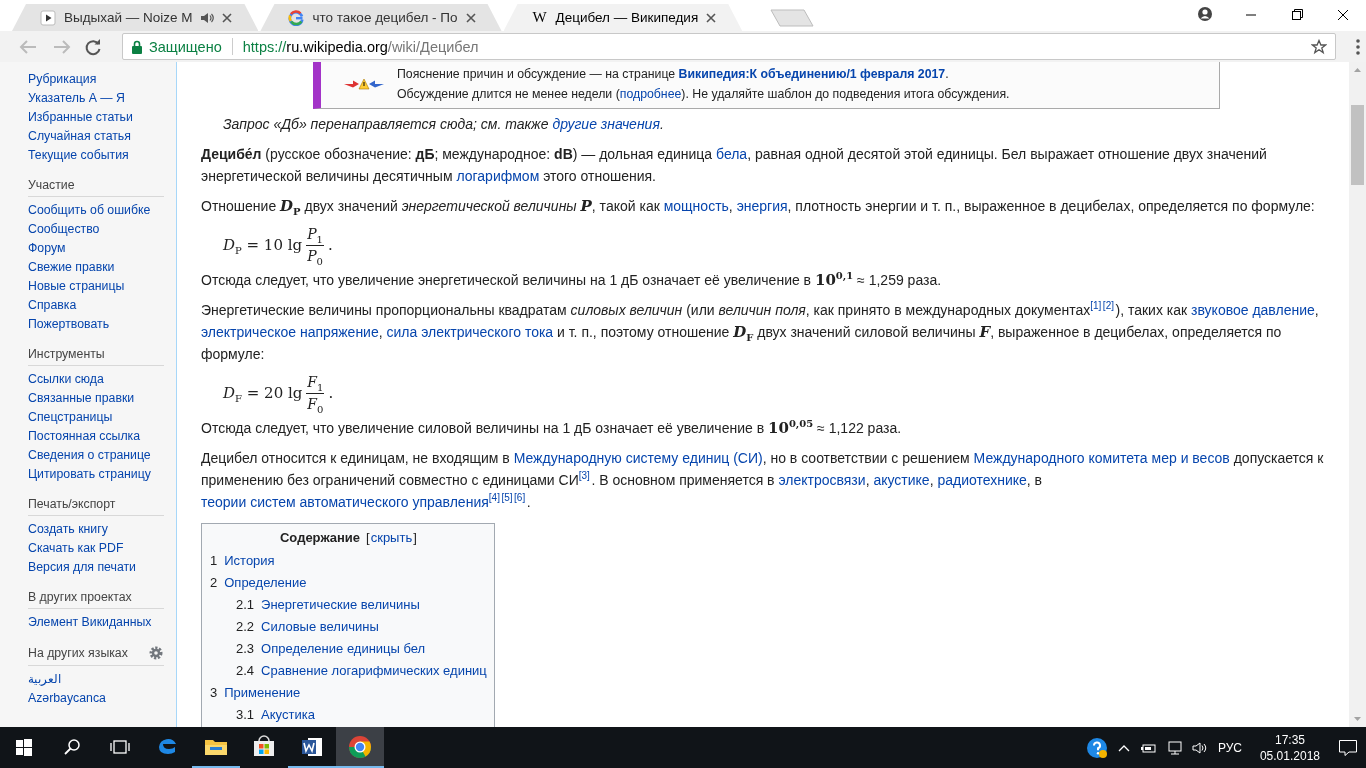 The height and width of the screenshot is (768, 1366). I want to click on text-link: теории систем автоматического управления, so click(345, 502).